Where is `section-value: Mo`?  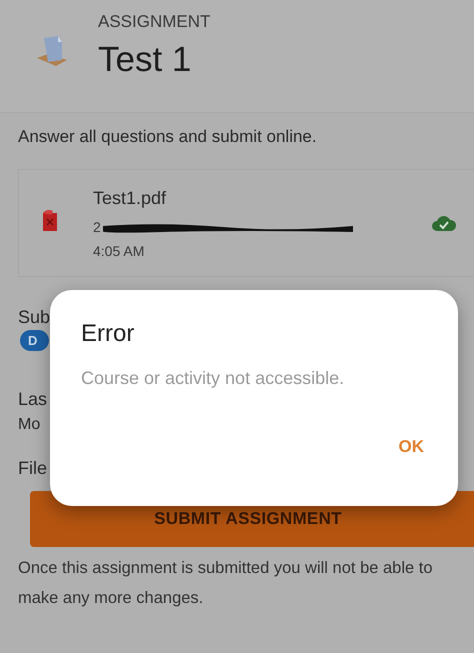 section-value: Mo is located at coordinates (29, 425).